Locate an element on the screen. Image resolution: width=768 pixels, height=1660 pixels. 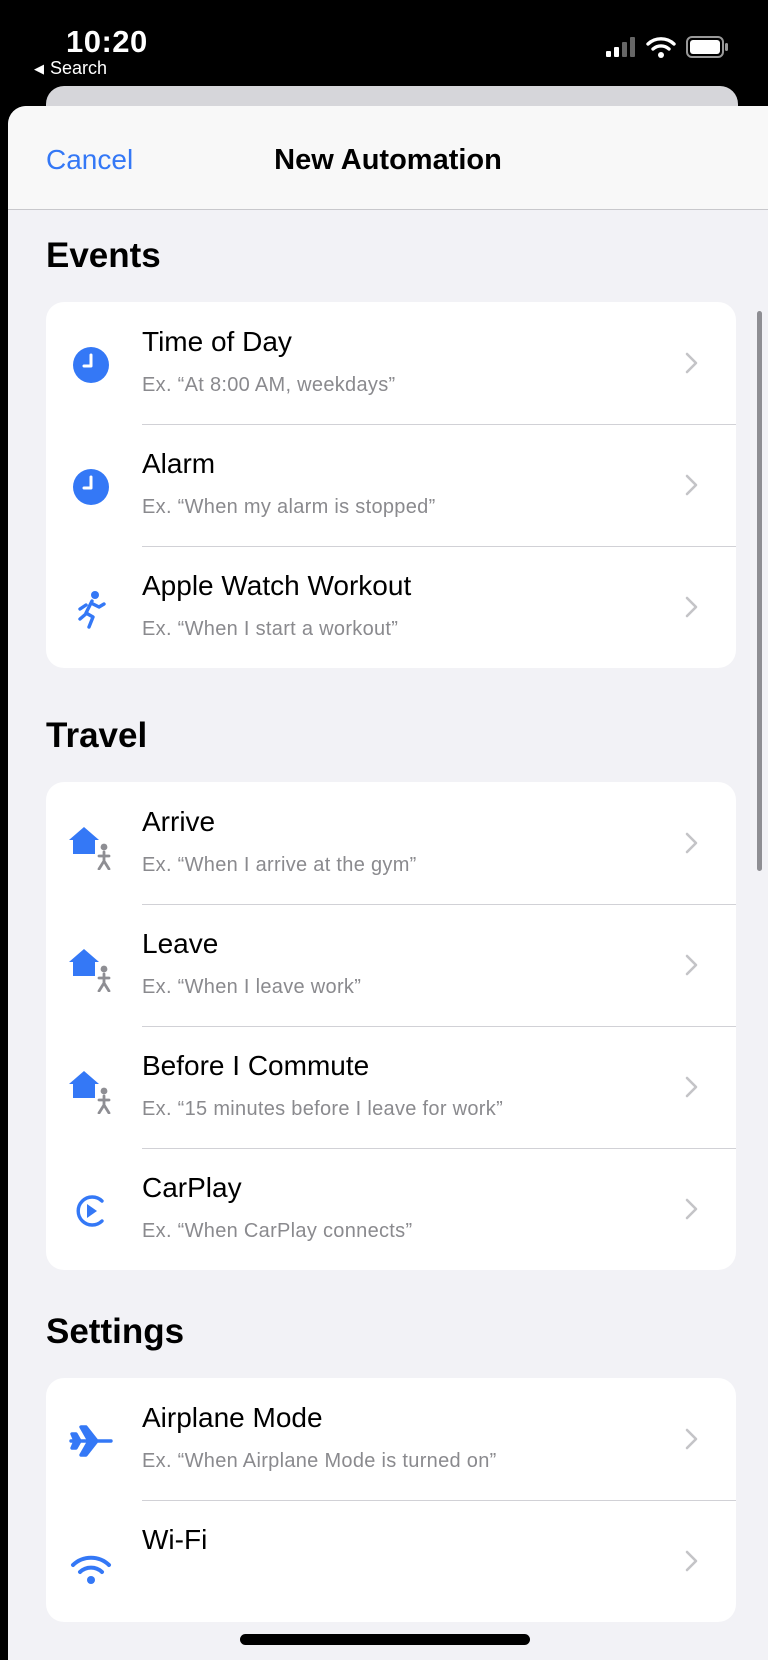
carplay-icon is located at coordinates (91, 1211).